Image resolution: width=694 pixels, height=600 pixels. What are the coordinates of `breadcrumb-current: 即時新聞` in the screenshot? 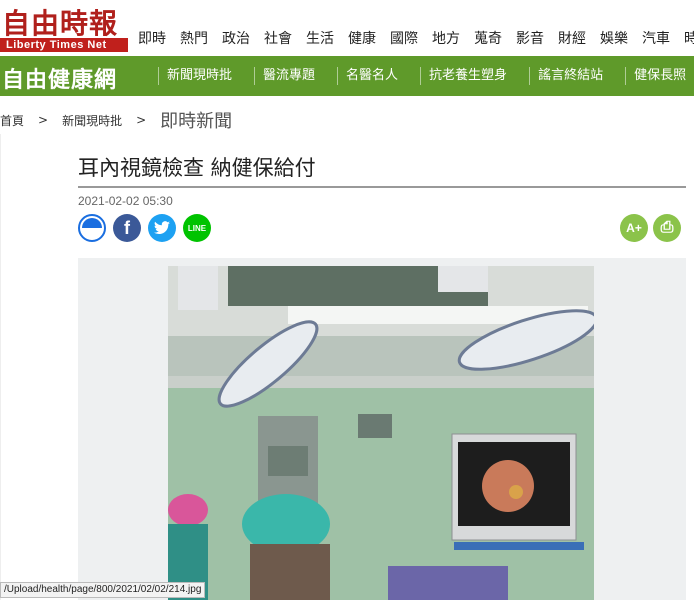 It's located at (196, 121).